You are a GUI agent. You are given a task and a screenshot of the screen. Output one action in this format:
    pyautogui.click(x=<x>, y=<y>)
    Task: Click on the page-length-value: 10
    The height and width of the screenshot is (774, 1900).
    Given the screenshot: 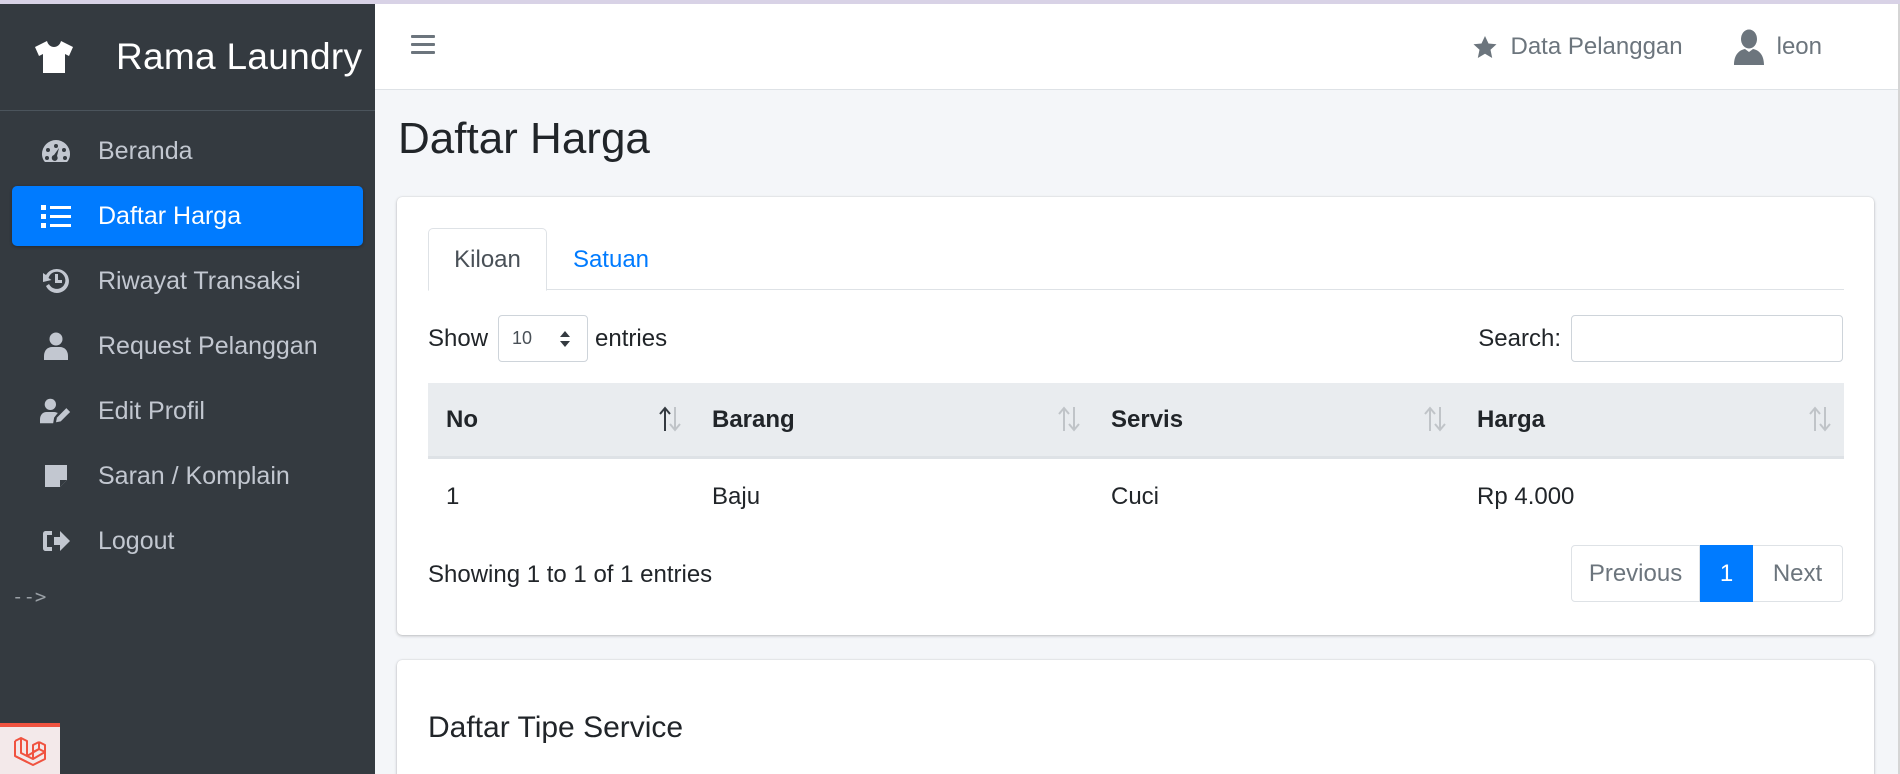 What is the action you would take?
    pyautogui.click(x=522, y=338)
    